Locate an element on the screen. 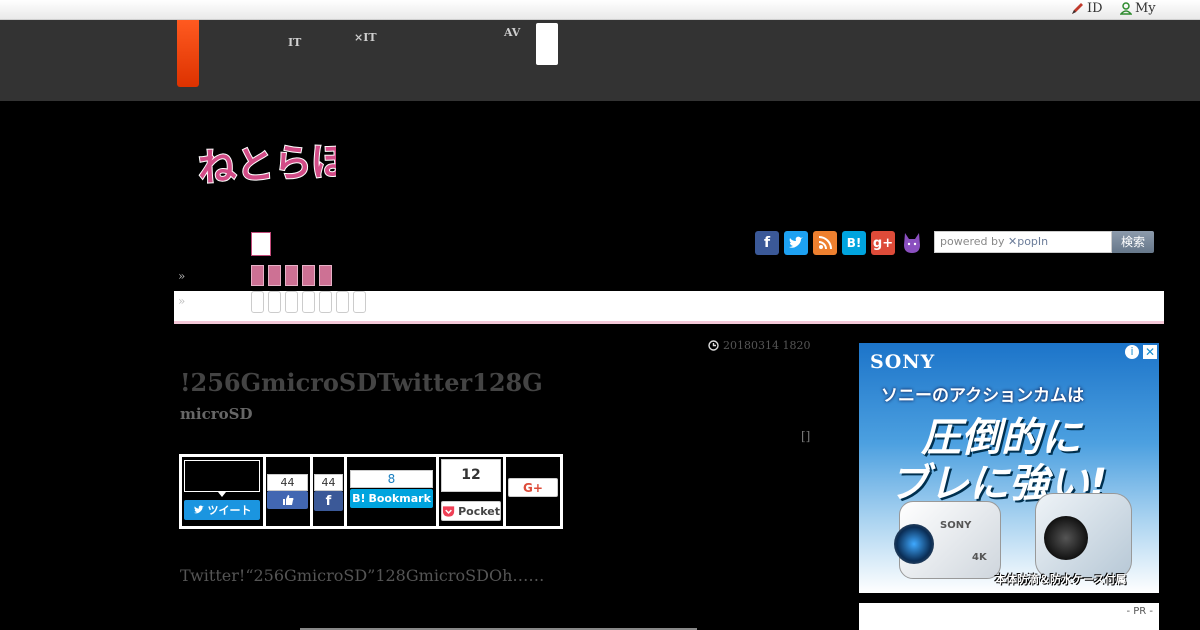  tweet-button: ツイート is located at coordinates (222, 510).